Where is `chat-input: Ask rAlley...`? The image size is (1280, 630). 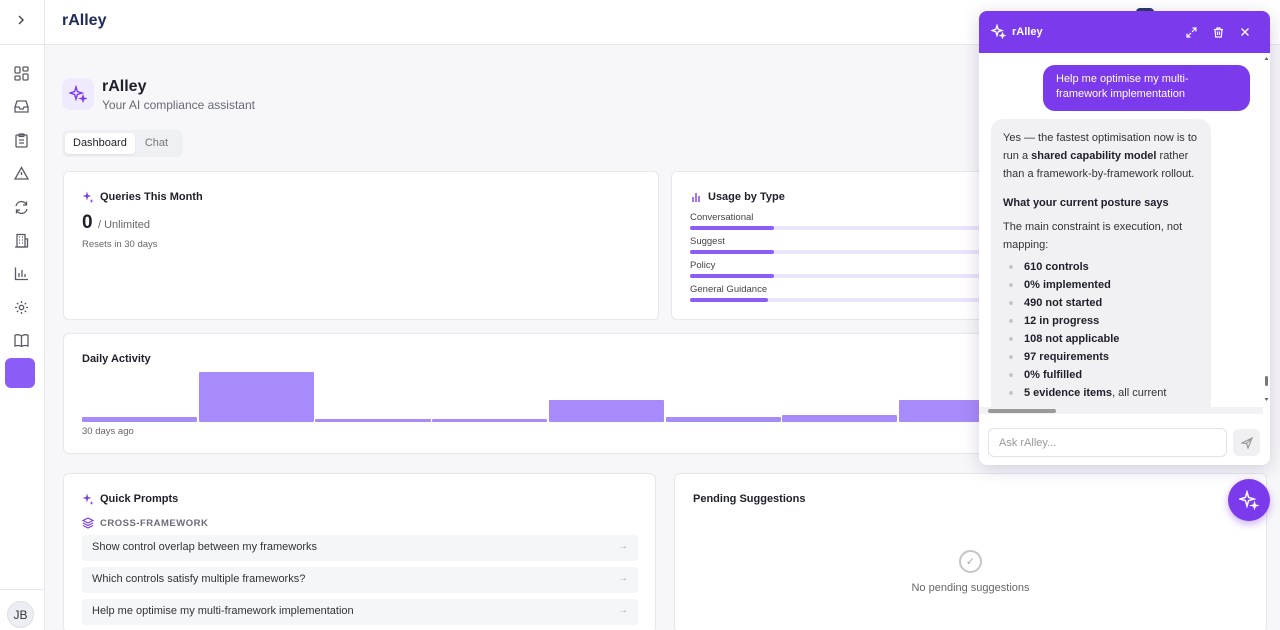 chat-input: Ask rAlley... is located at coordinates (1107, 442).